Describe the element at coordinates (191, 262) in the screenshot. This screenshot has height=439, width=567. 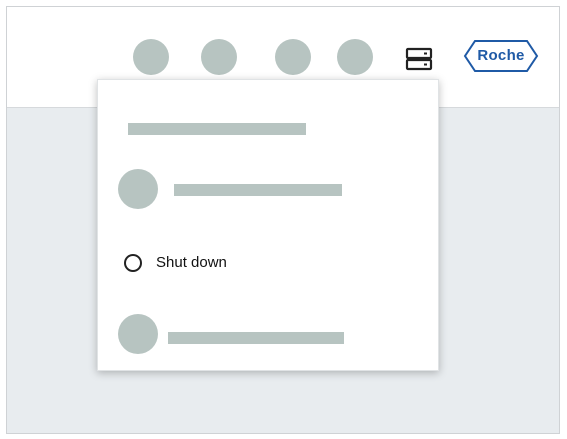
I see `shut-down-label: Shut down` at that location.